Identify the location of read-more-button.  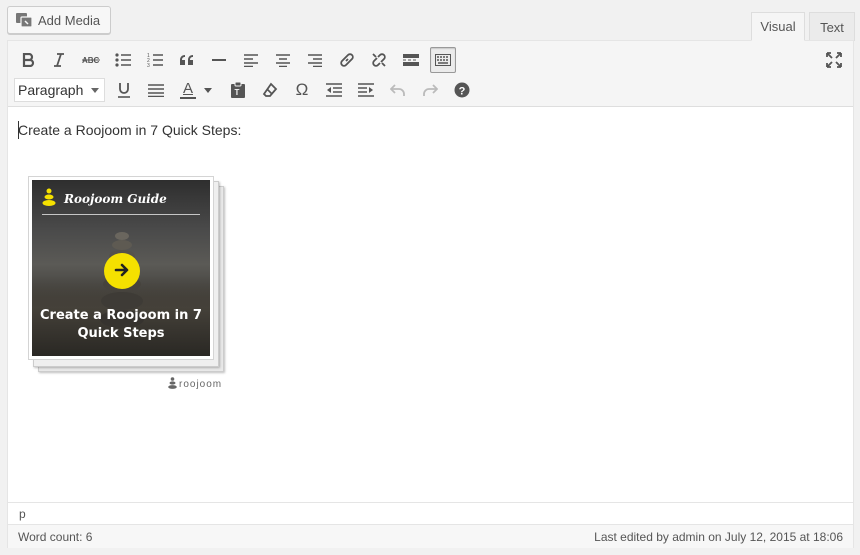
(411, 60).